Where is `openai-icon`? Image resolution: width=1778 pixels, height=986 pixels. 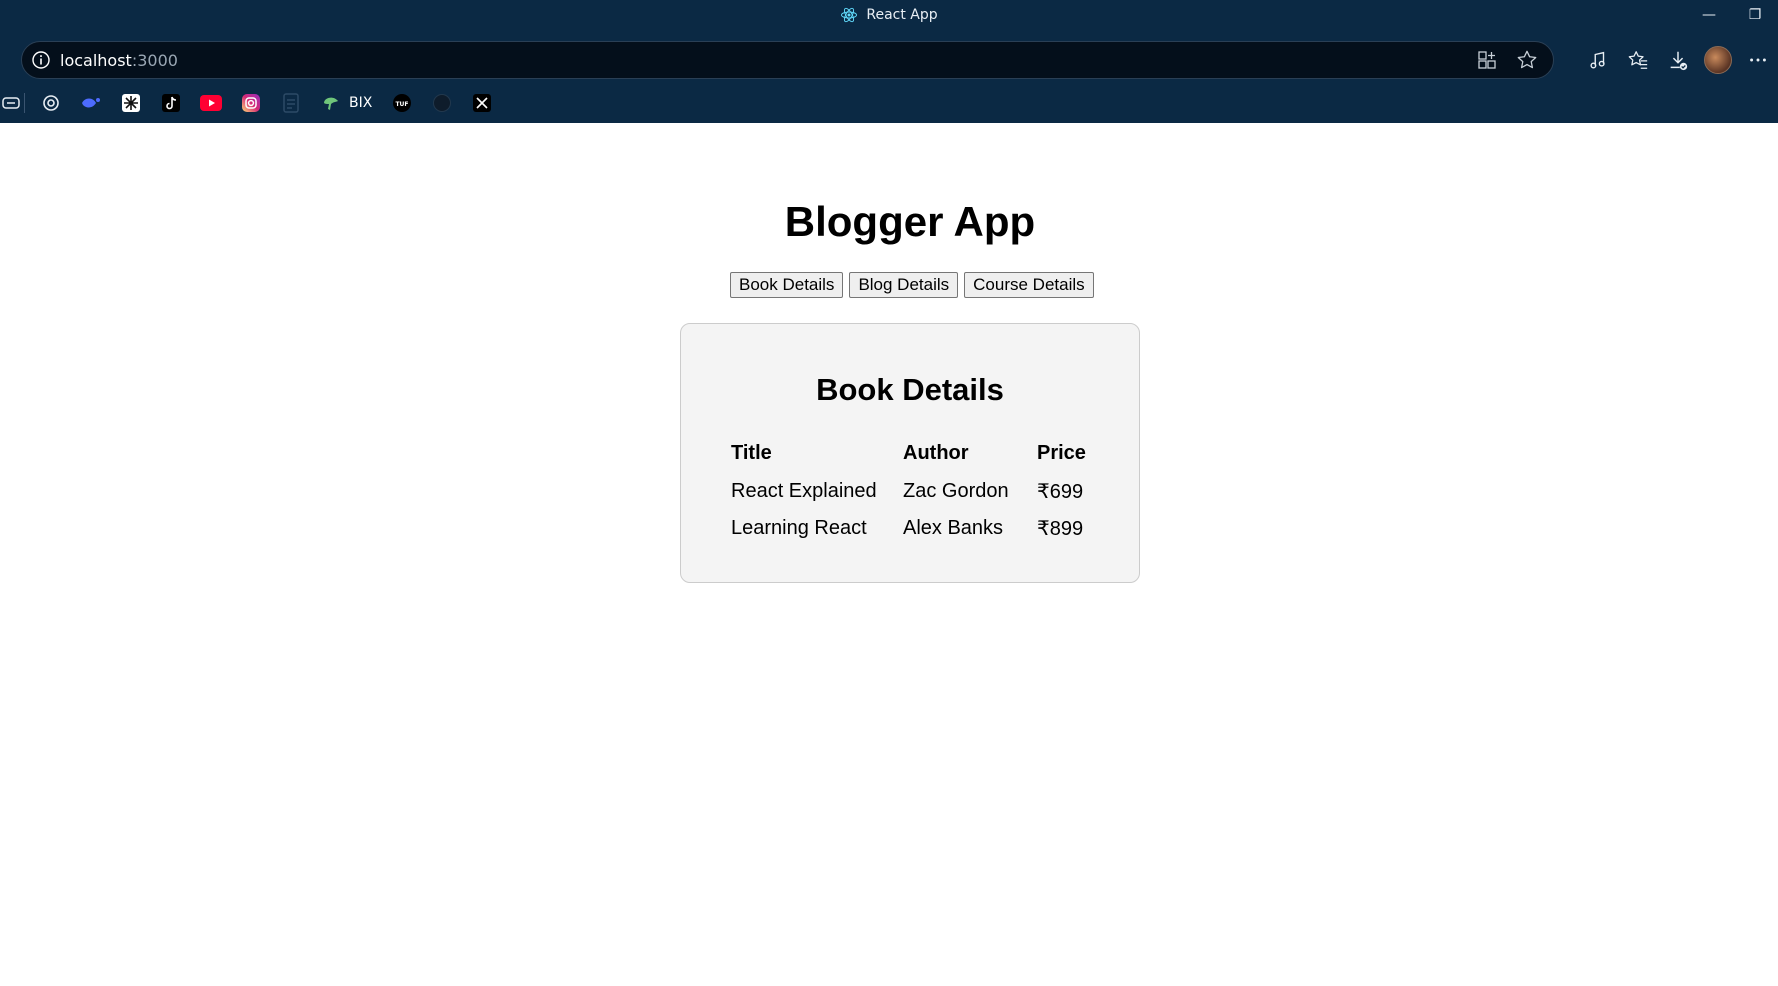 openai-icon is located at coordinates (51, 103).